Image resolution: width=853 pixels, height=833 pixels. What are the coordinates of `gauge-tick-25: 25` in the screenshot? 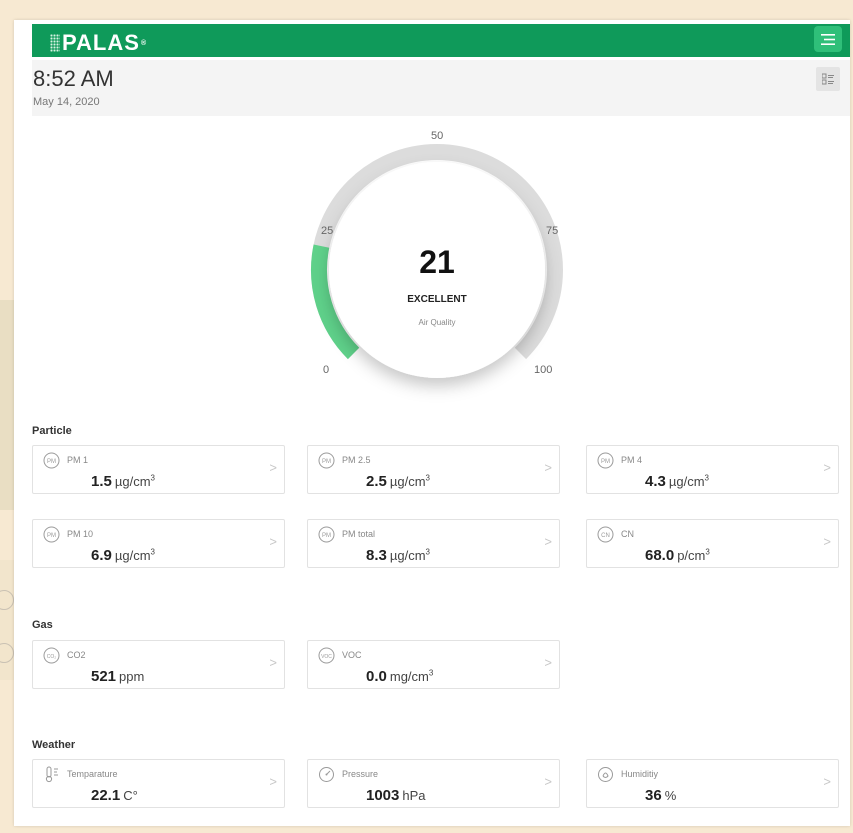 It's located at (327, 231).